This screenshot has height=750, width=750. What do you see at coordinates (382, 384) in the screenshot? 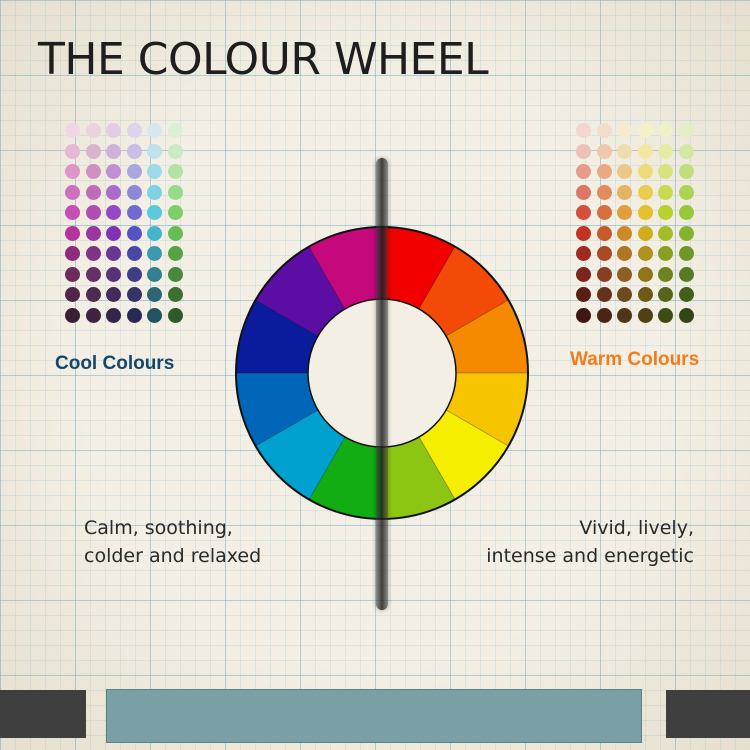
I see `warm-cool-divider` at bounding box center [382, 384].